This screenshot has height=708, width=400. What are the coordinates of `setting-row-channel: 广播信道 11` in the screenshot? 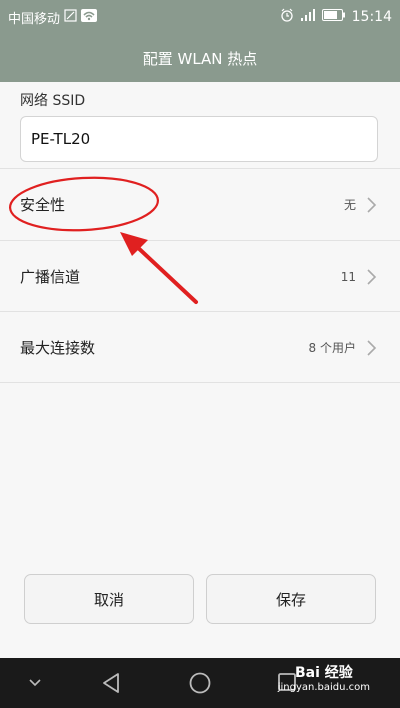 It's located at (200, 276).